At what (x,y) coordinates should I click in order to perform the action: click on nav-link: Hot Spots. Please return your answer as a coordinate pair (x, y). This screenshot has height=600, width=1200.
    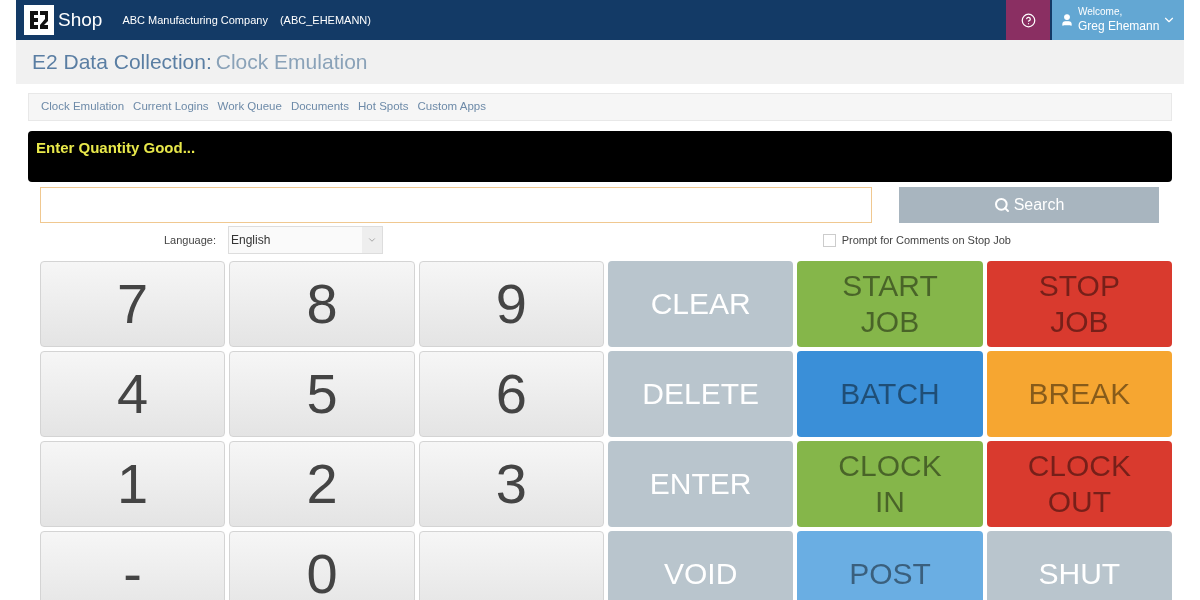
    Looking at the image, I should click on (383, 107).